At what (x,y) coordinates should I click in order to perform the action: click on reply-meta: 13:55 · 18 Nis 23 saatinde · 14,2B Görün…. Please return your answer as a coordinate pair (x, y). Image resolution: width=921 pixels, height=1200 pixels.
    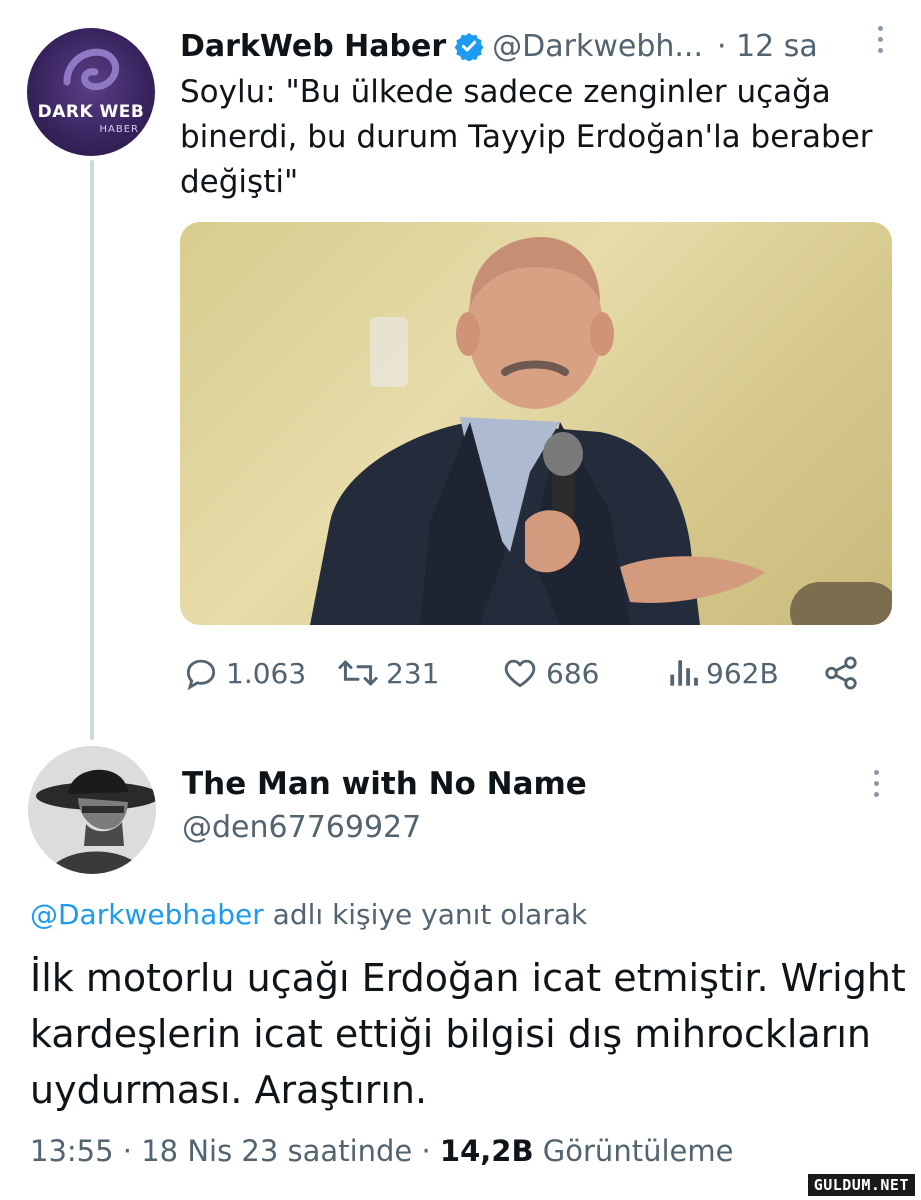
    Looking at the image, I should click on (381, 1151).